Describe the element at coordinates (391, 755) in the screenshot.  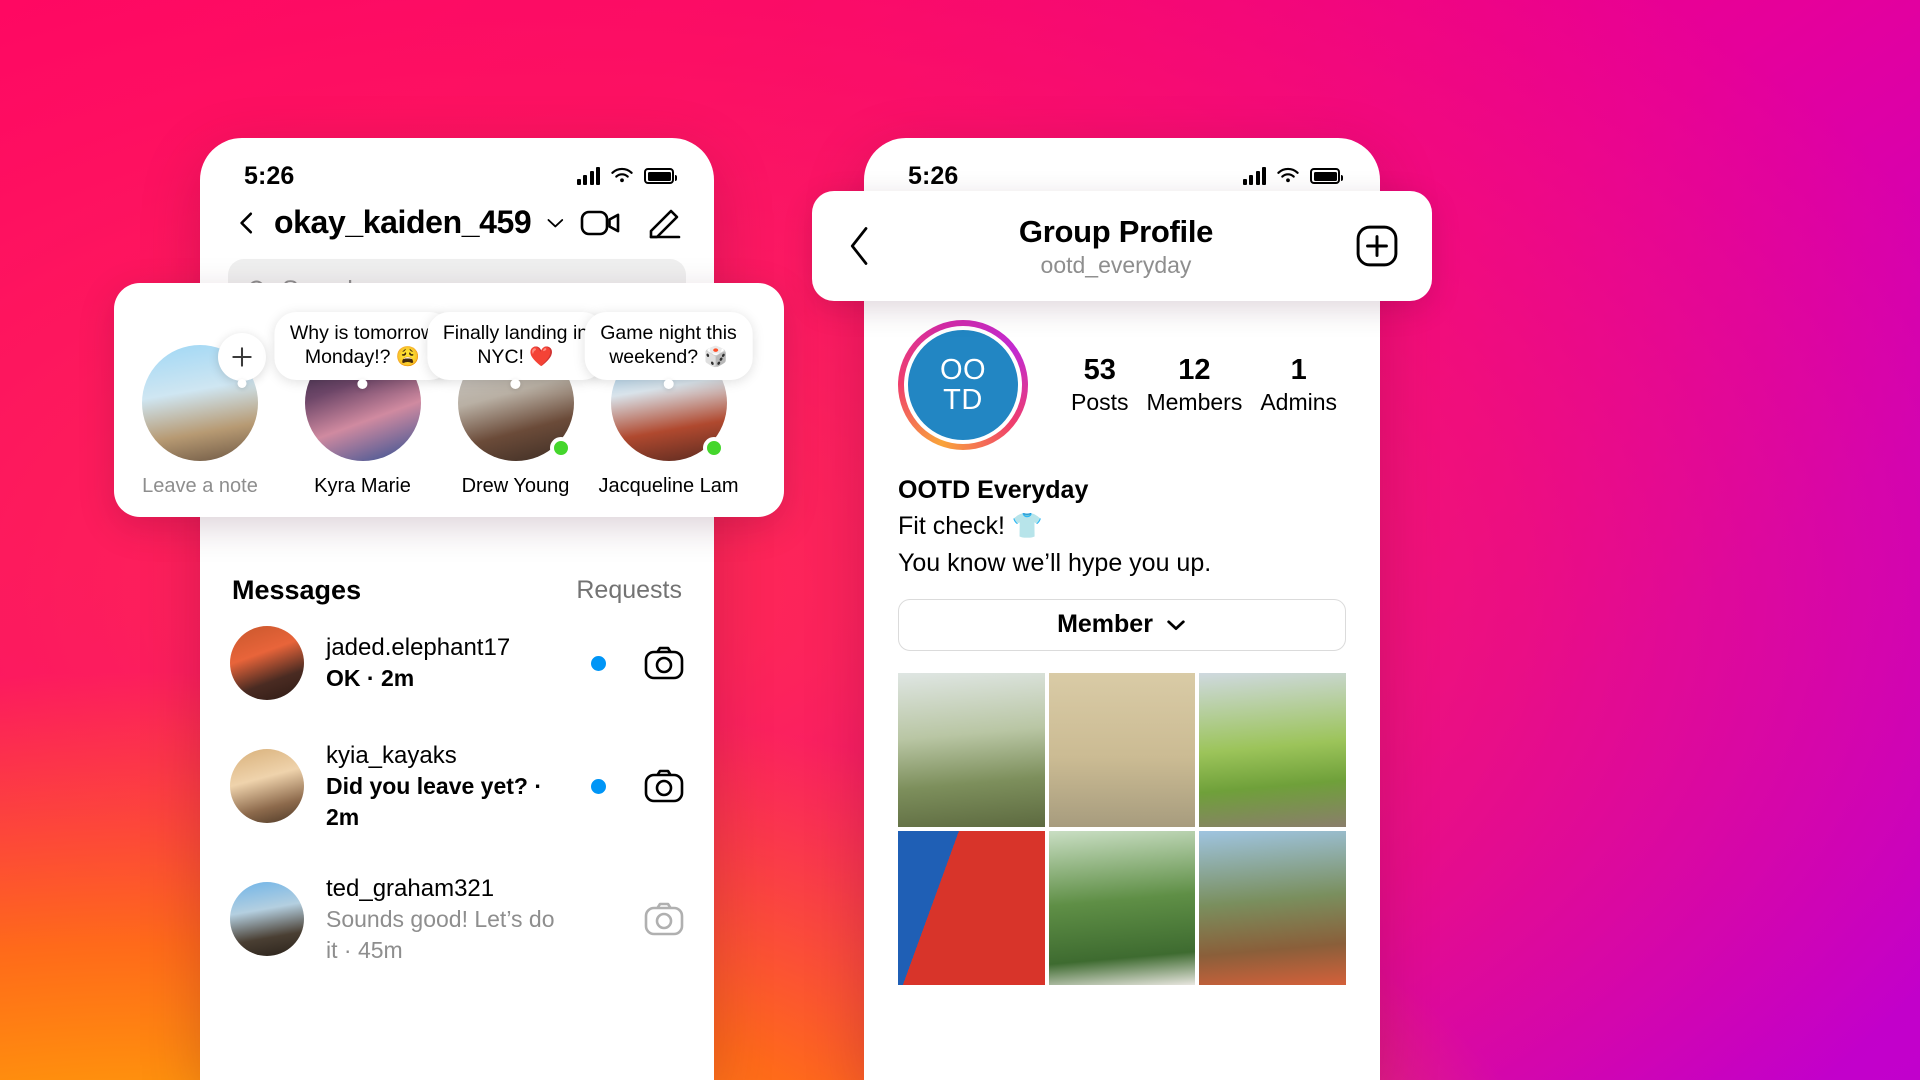
I see `message-username: kyia_kayaks` at that location.